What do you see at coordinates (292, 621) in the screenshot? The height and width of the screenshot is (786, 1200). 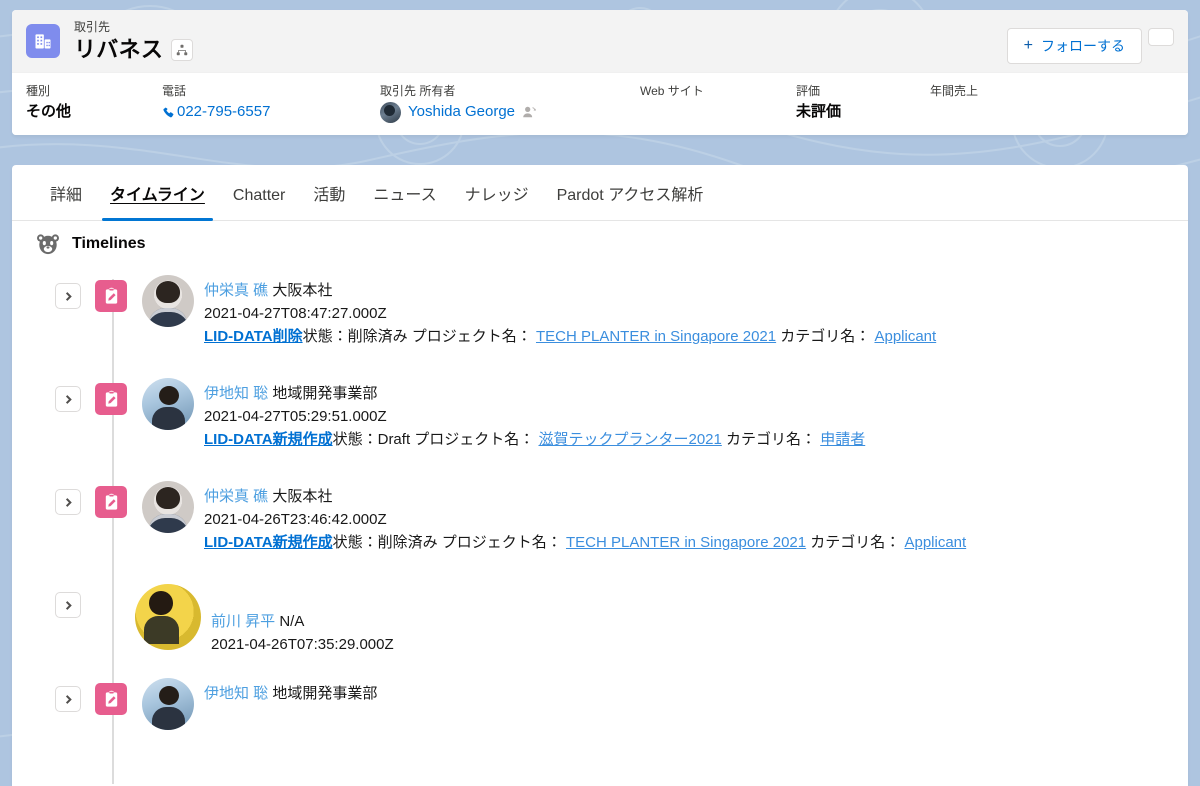 I see `timeline-user-department: N/A` at bounding box center [292, 621].